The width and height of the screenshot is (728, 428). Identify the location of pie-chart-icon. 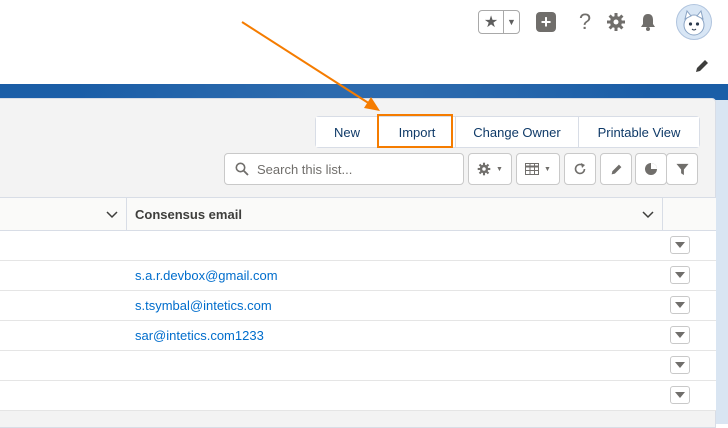
(651, 169).